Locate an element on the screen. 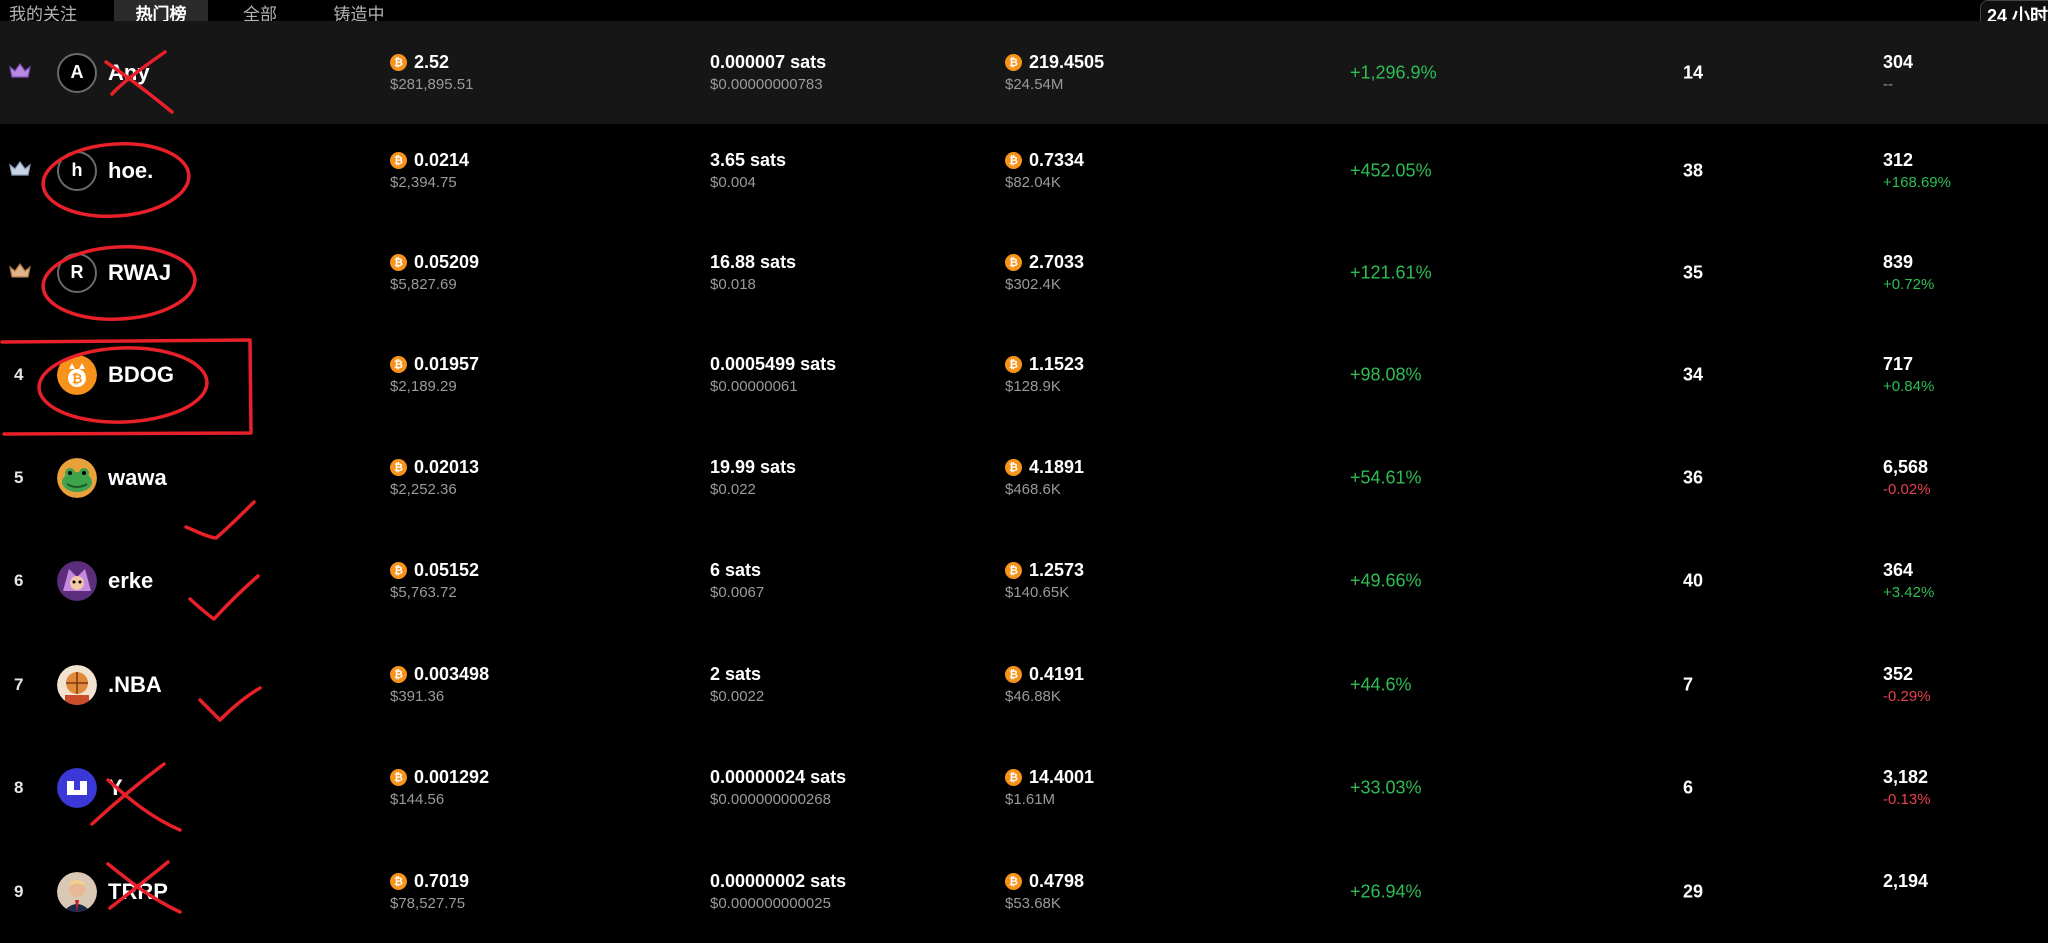 The width and height of the screenshot is (2048, 943). rank-number: 7 is located at coordinates (19, 684).